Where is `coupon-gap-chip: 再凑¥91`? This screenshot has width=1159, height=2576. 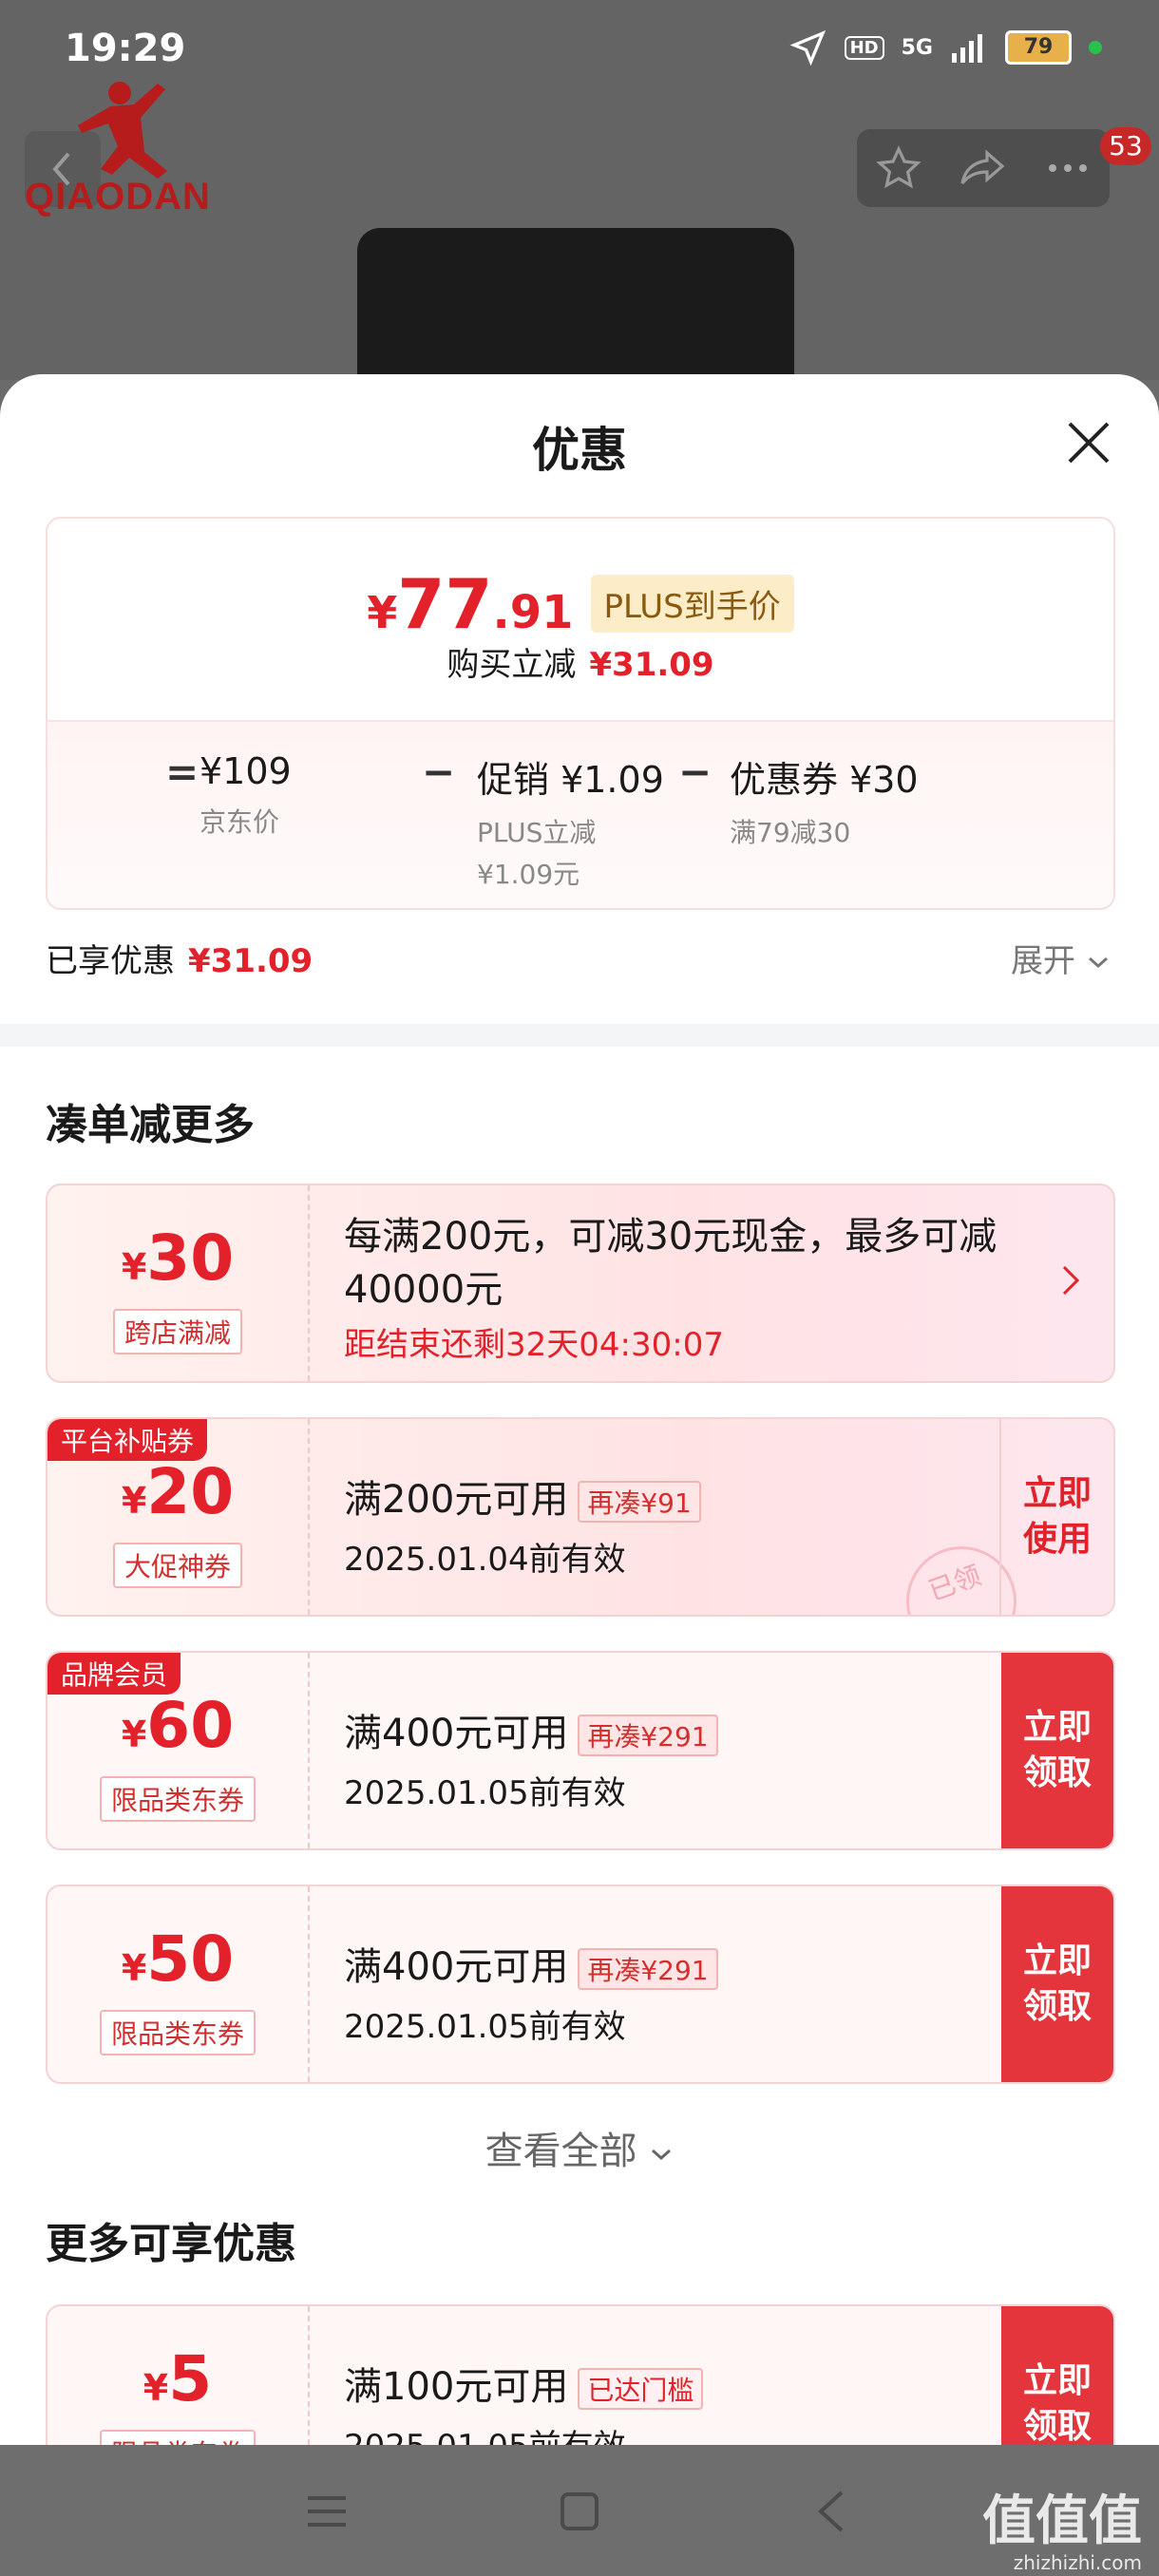
coupon-gap-chip: 再凑¥91 is located at coordinates (639, 1502).